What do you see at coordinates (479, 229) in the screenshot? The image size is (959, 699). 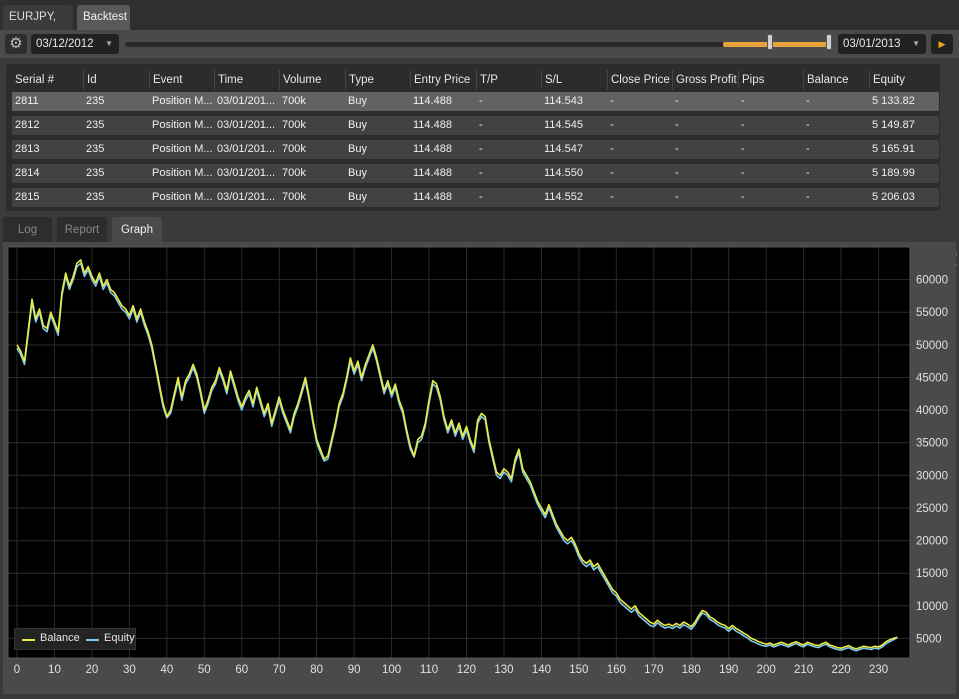 I see `bottom-tab-bar: Log Report Graph` at bounding box center [479, 229].